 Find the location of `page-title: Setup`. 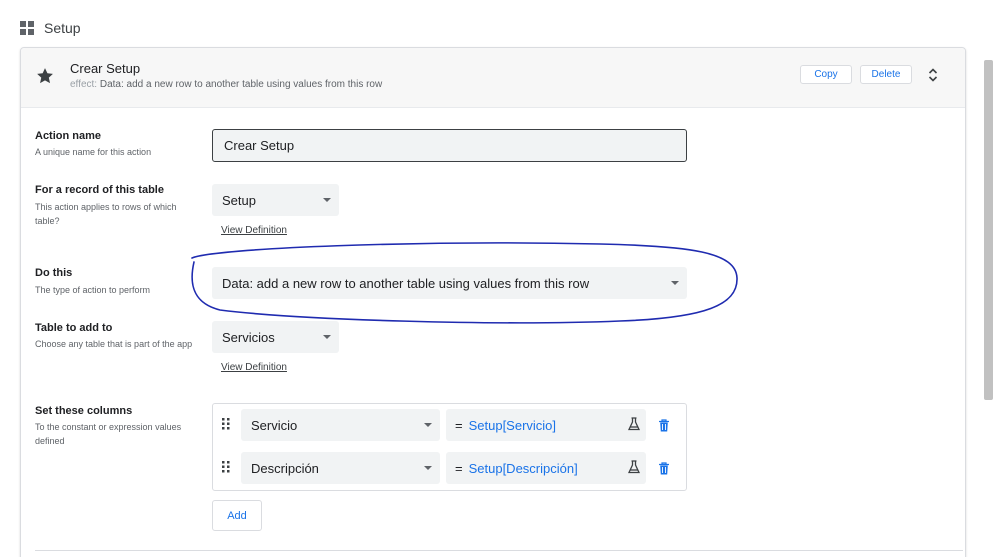

page-title: Setup is located at coordinates (62, 28).